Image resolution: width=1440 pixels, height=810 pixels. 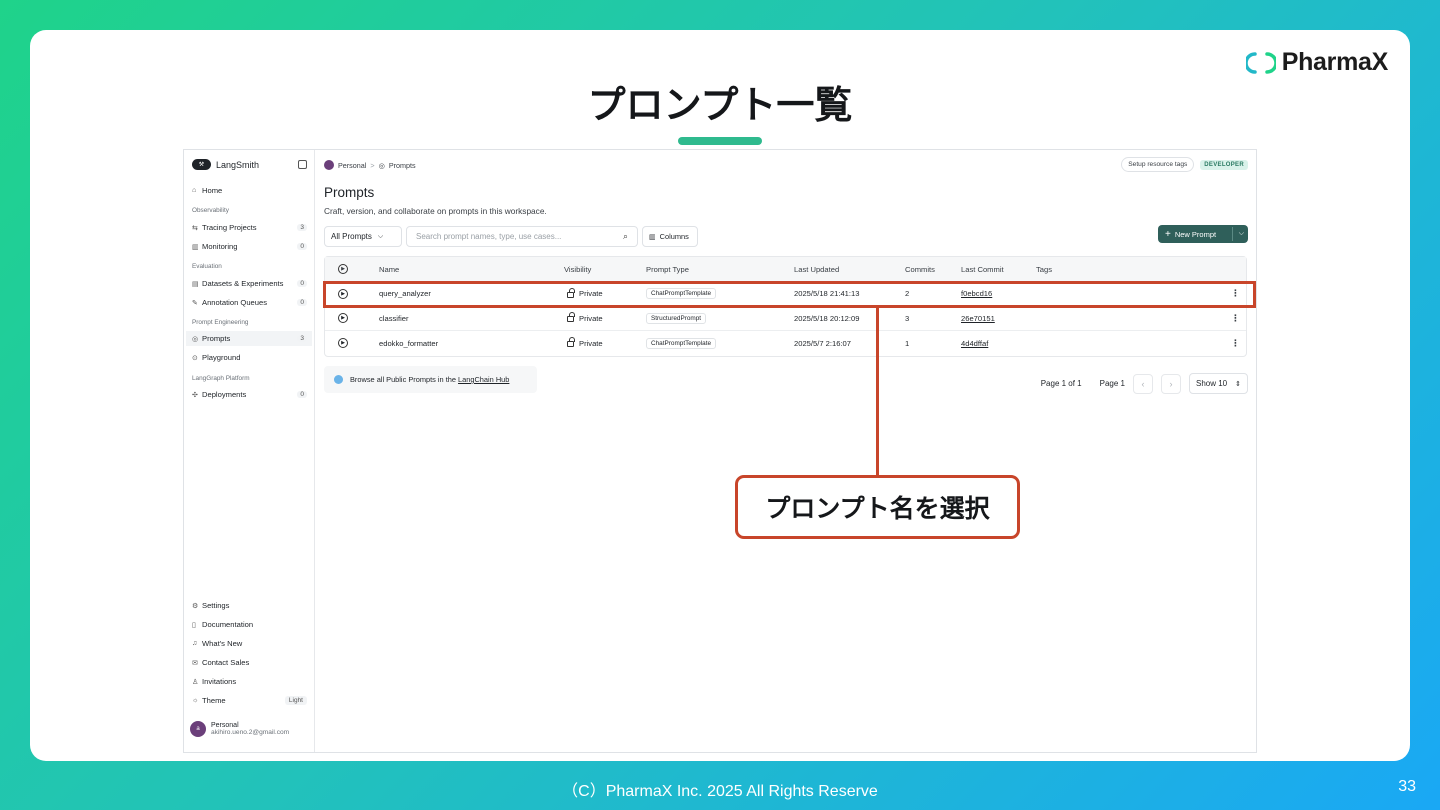 What do you see at coordinates (249, 605) in the screenshot?
I see `sidebar-item-settings: ⚙ Settings` at bounding box center [249, 605].